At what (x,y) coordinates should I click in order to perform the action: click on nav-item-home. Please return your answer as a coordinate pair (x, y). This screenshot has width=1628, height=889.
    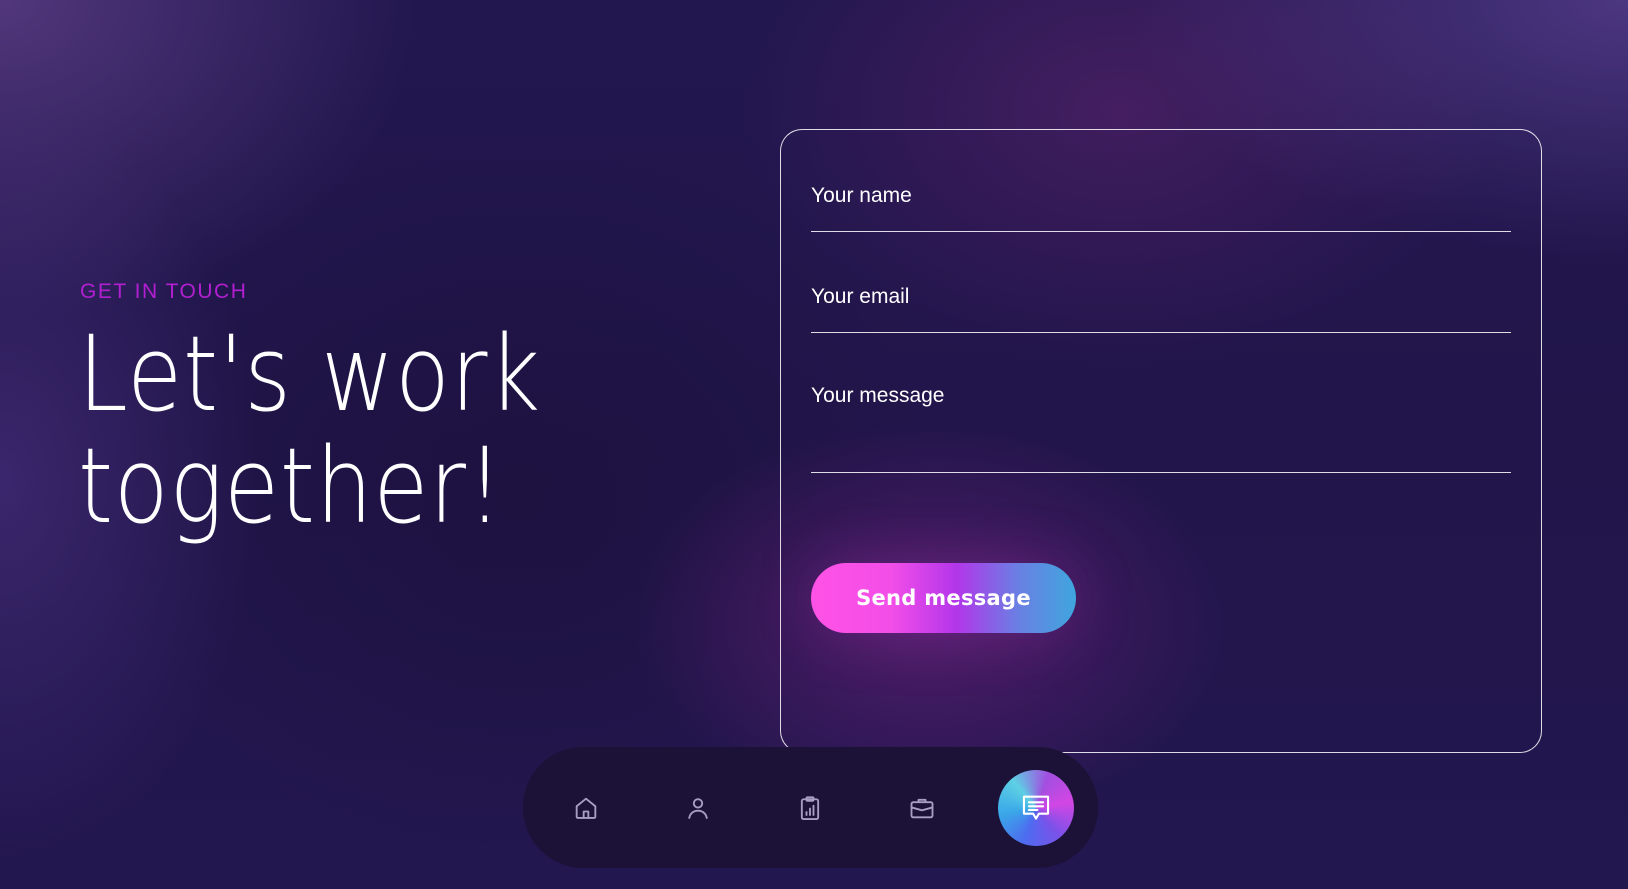
    Looking at the image, I should click on (586, 808).